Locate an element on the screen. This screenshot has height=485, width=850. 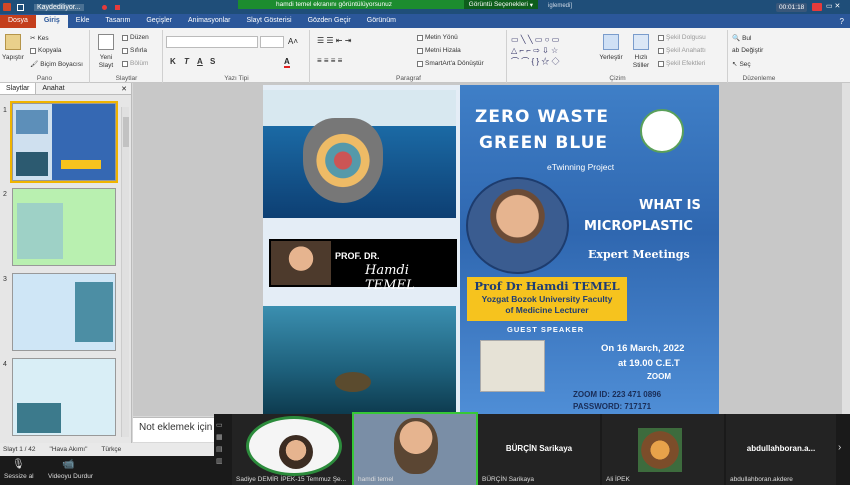
poster-title-1: ZERO WASTE is located at coordinates (542, 117).